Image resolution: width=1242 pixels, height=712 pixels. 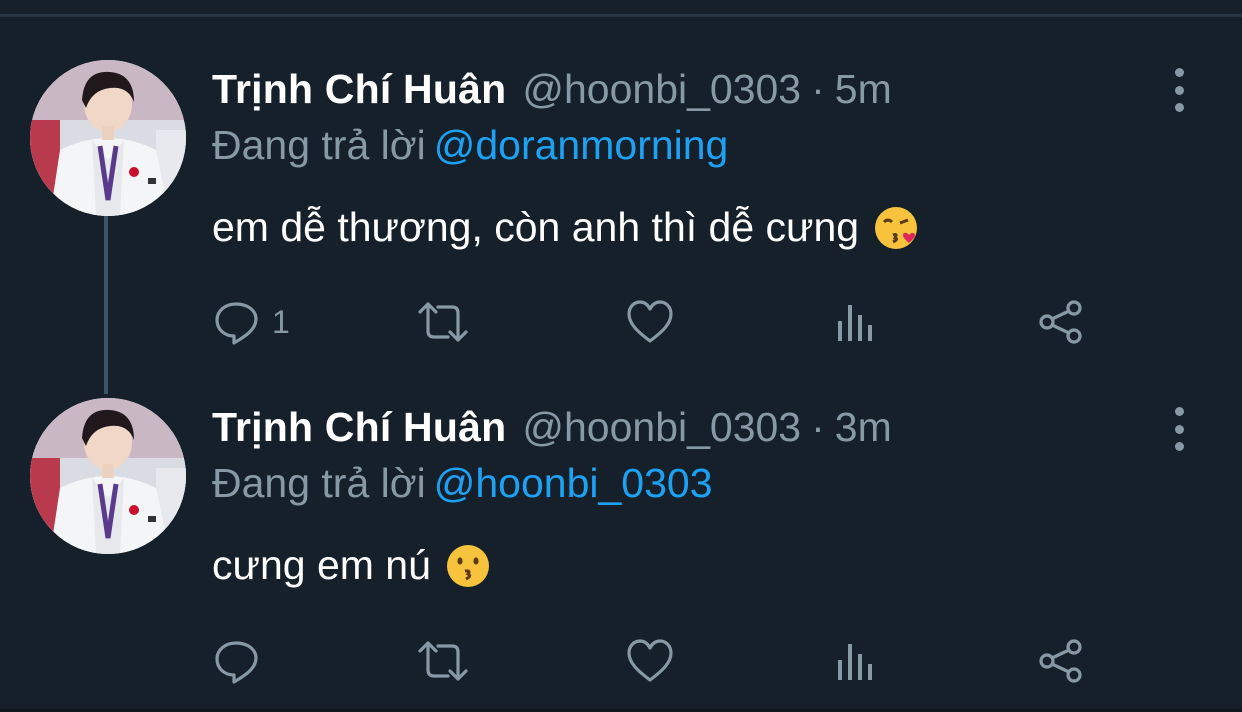 I want to click on replying-to: Đang trả lời @doranmorning, so click(x=470, y=145).